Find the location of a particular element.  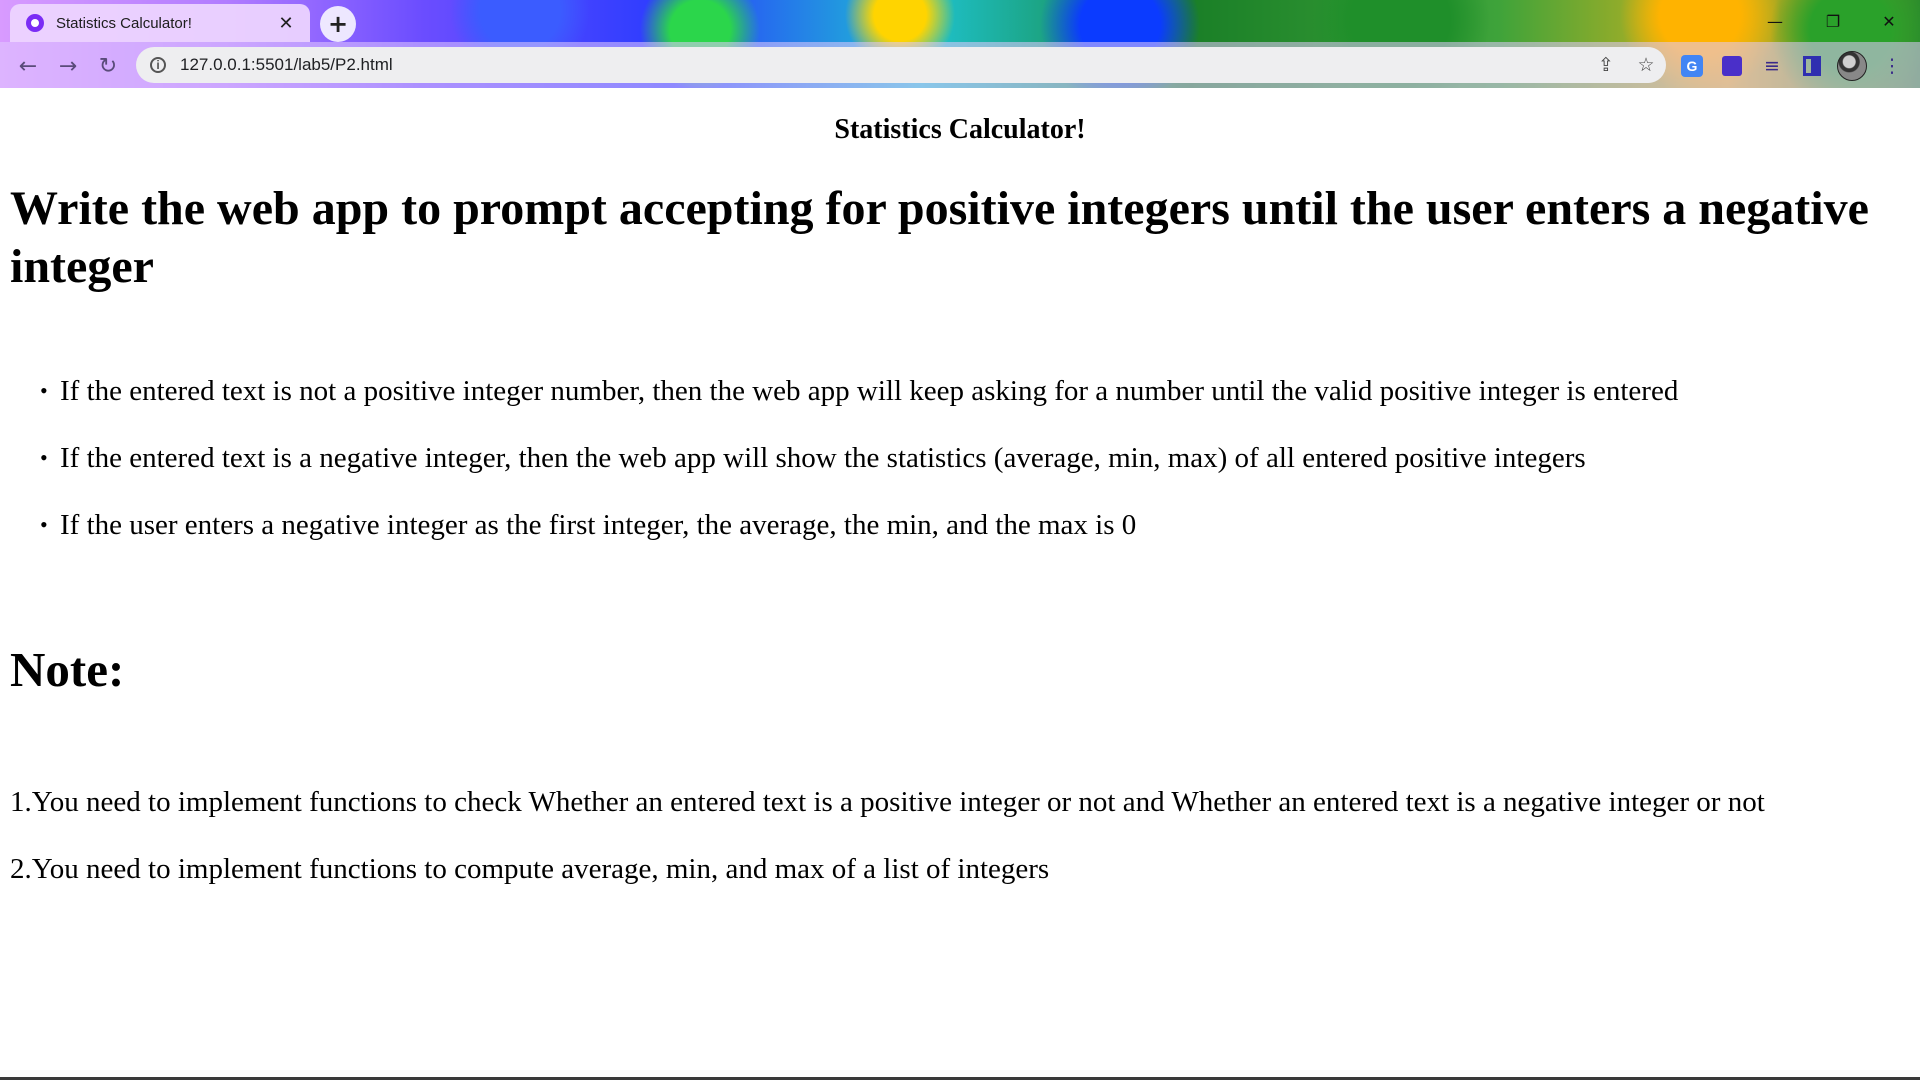

tab-statistics-calculator: Statistics Calculator! ✕ is located at coordinates (160, 23).